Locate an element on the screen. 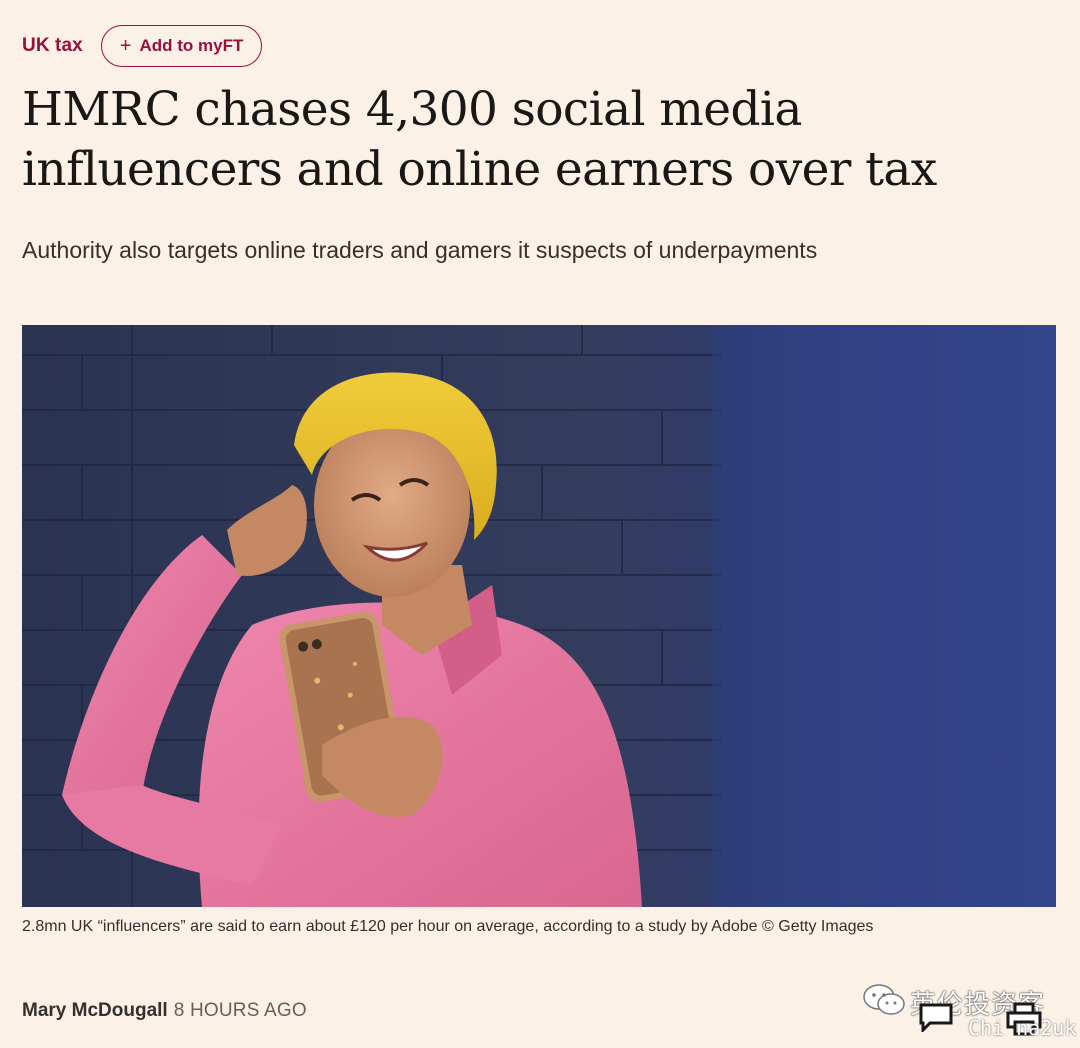 This screenshot has height=1048, width=1080. byline: Mary McDougall 8 HOURS AGO is located at coordinates (164, 1011).